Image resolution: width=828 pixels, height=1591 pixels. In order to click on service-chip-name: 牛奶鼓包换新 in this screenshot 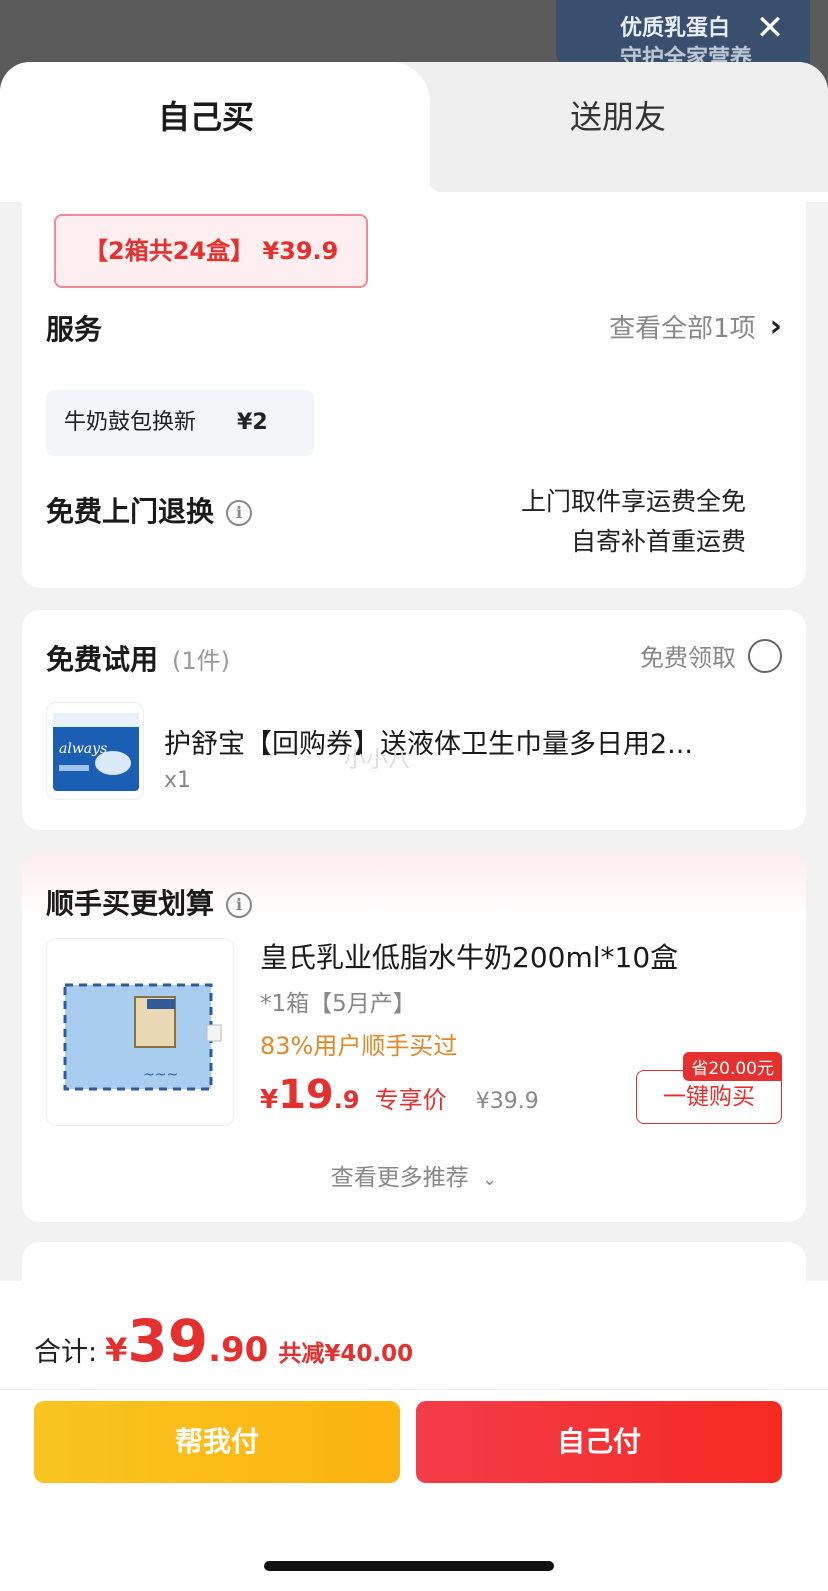, I will do `click(130, 422)`.